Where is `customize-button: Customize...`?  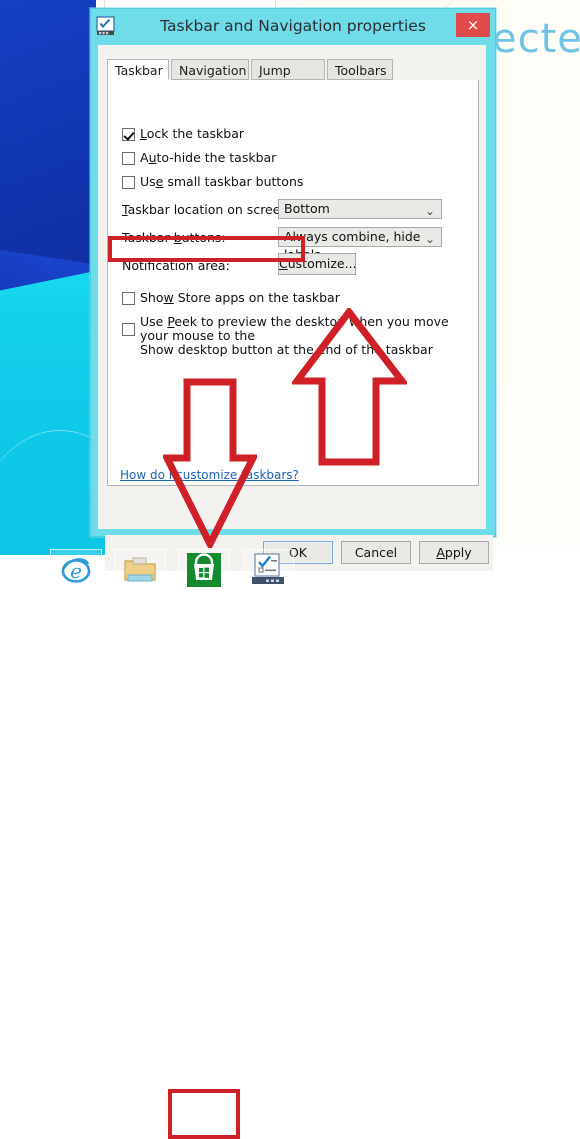
customize-button: Customize... is located at coordinates (317, 264).